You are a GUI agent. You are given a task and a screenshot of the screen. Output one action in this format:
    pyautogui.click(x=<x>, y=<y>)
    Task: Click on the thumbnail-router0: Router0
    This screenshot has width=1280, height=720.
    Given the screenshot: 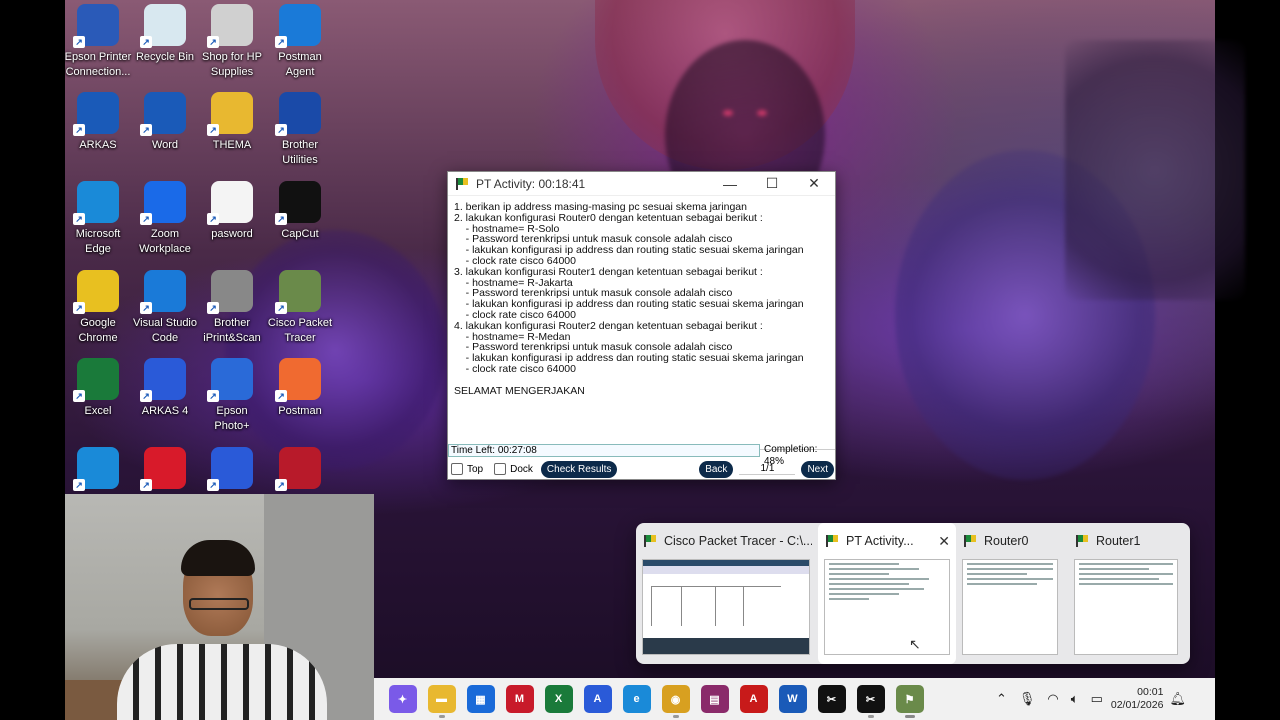 What is the action you would take?
    pyautogui.click(x=1012, y=593)
    